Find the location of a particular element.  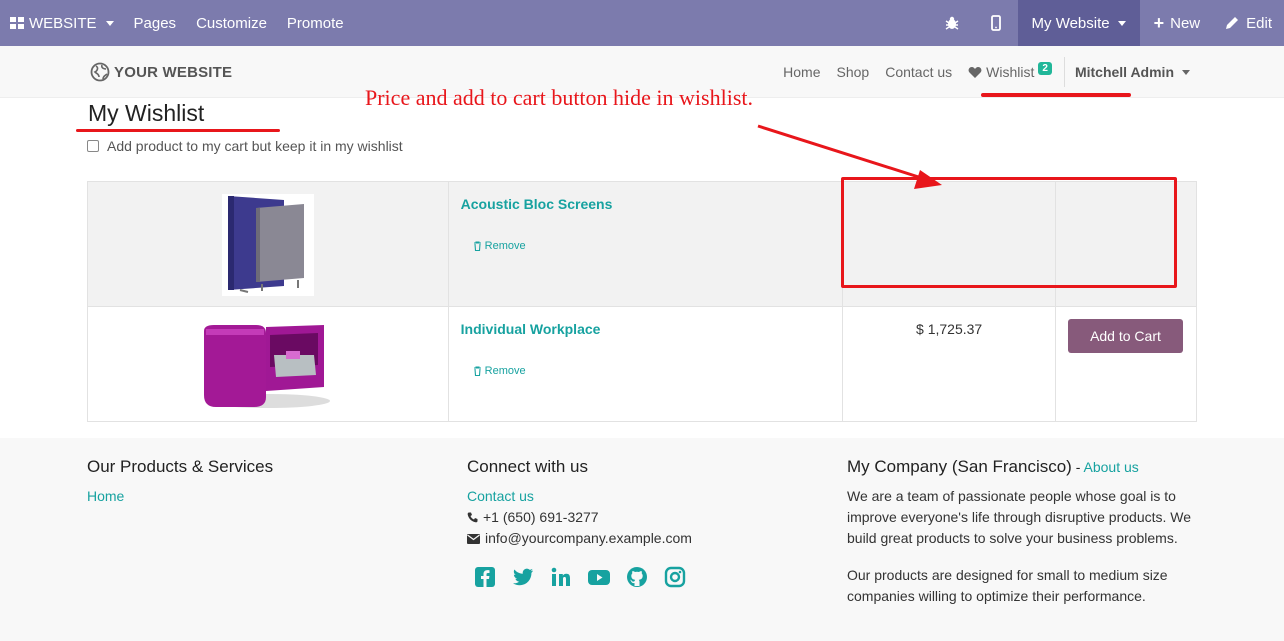

phone-icon is located at coordinates (472, 517).